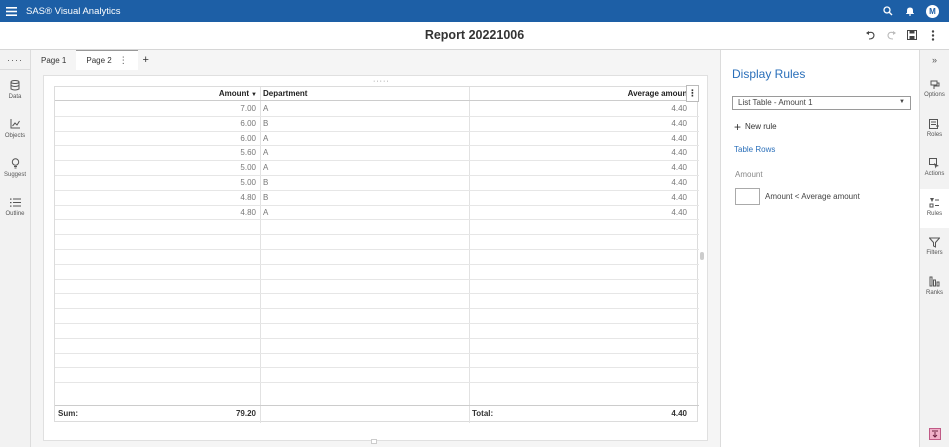 This screenshot has width=949, height=447. What do you see at coordinates (934, 60) in the screenshot?
I see `collapse-panel-button: »` at bounding box center [934, 60].